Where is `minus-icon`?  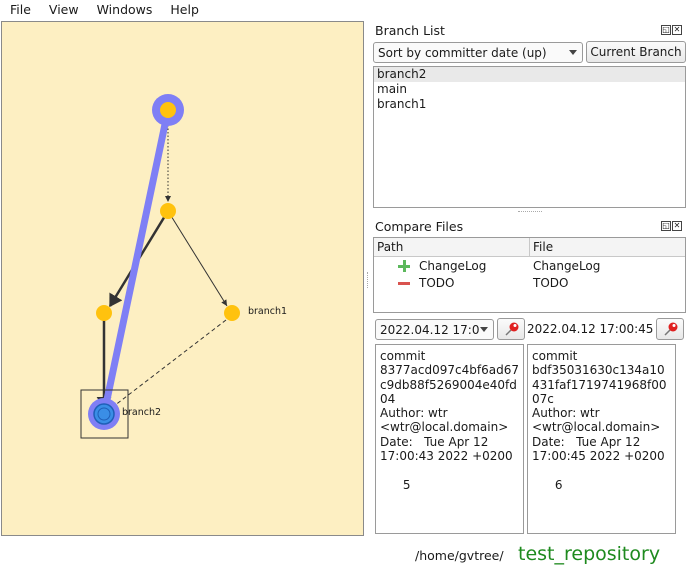
minus-icon is located at coordinates (404, 283).